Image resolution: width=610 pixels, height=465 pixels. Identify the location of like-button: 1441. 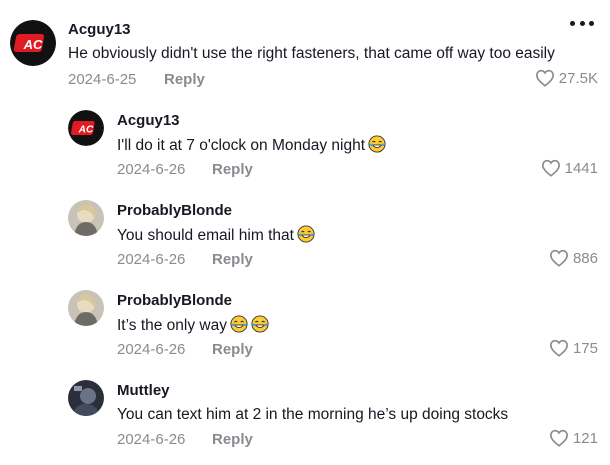
(569, 168).